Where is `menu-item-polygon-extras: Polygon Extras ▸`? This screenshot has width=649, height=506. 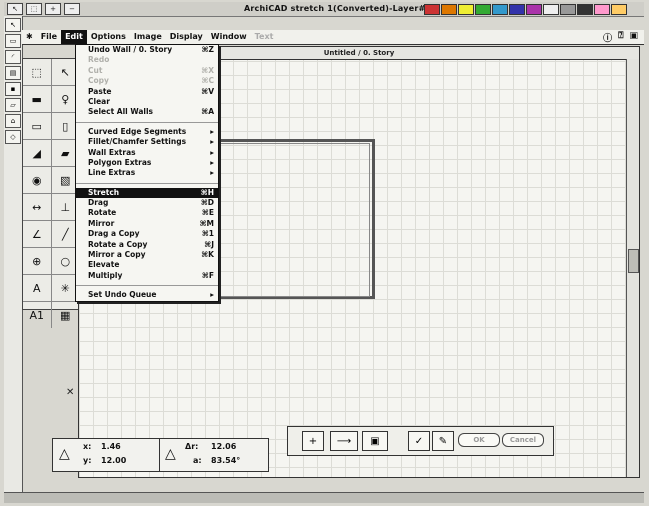
menu-item-polygon-extras: Polygon Extras ▸ is located at coordinates (147, 163).